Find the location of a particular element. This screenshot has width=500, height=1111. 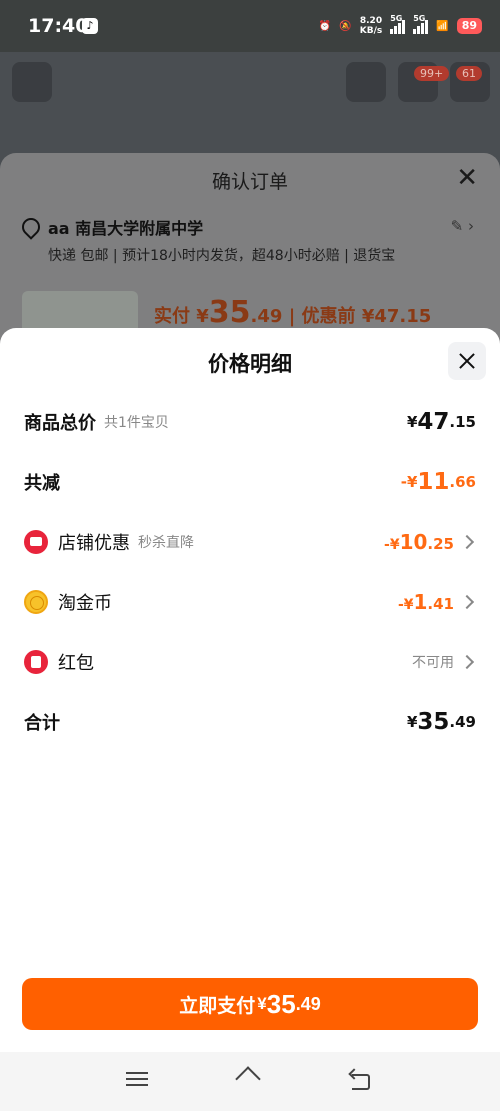

order-title: 确认订单 is located at coordinates (249, 182).